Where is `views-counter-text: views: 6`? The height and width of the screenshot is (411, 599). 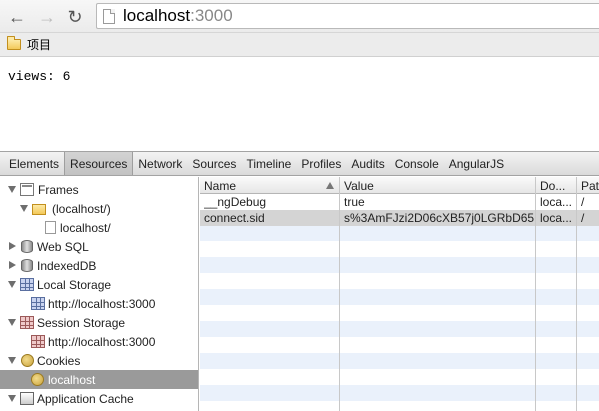 views-counter-text: views: 6 is located at coordinates (39, 76).